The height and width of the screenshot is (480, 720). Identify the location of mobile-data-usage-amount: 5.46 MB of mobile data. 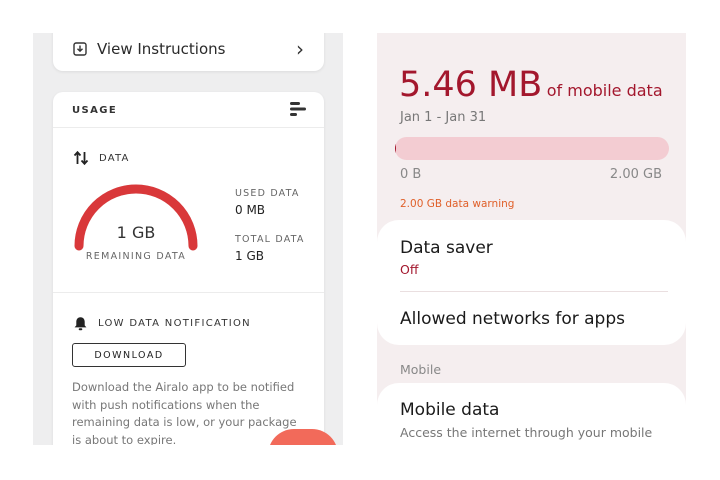
(531, 85).